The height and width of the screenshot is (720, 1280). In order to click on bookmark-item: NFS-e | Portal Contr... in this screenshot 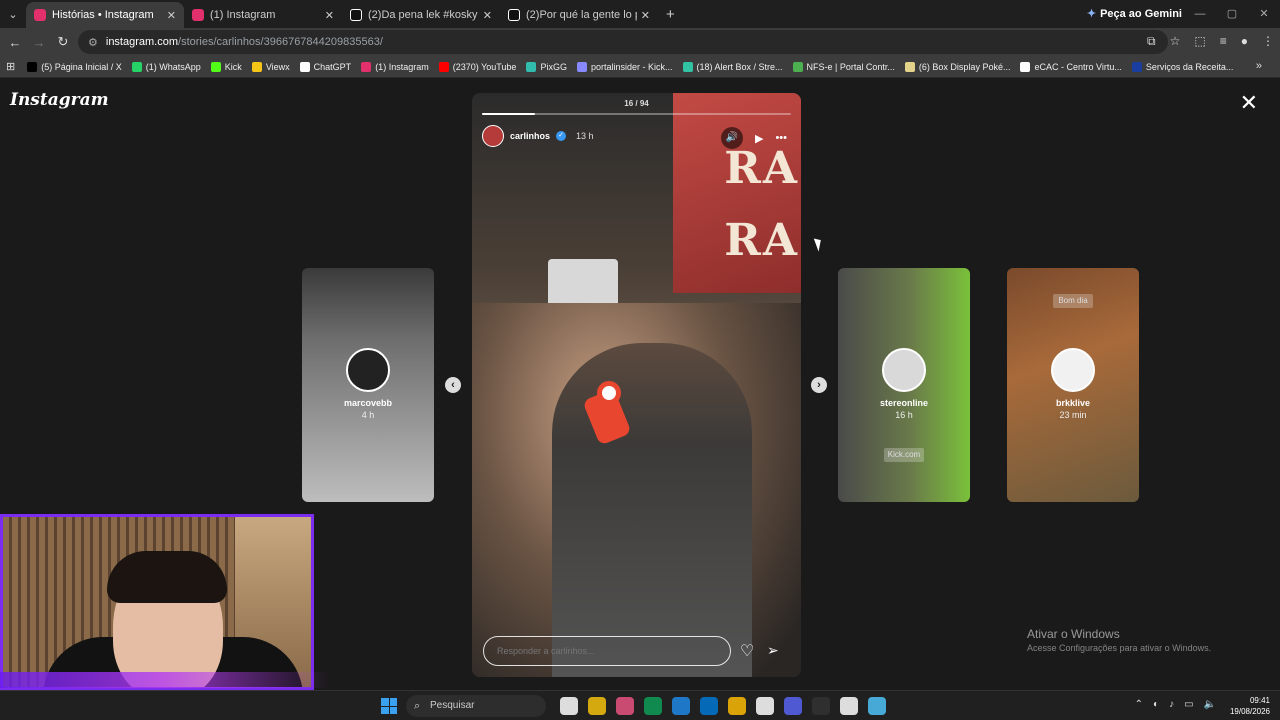, I will do `click(843, 66)`.